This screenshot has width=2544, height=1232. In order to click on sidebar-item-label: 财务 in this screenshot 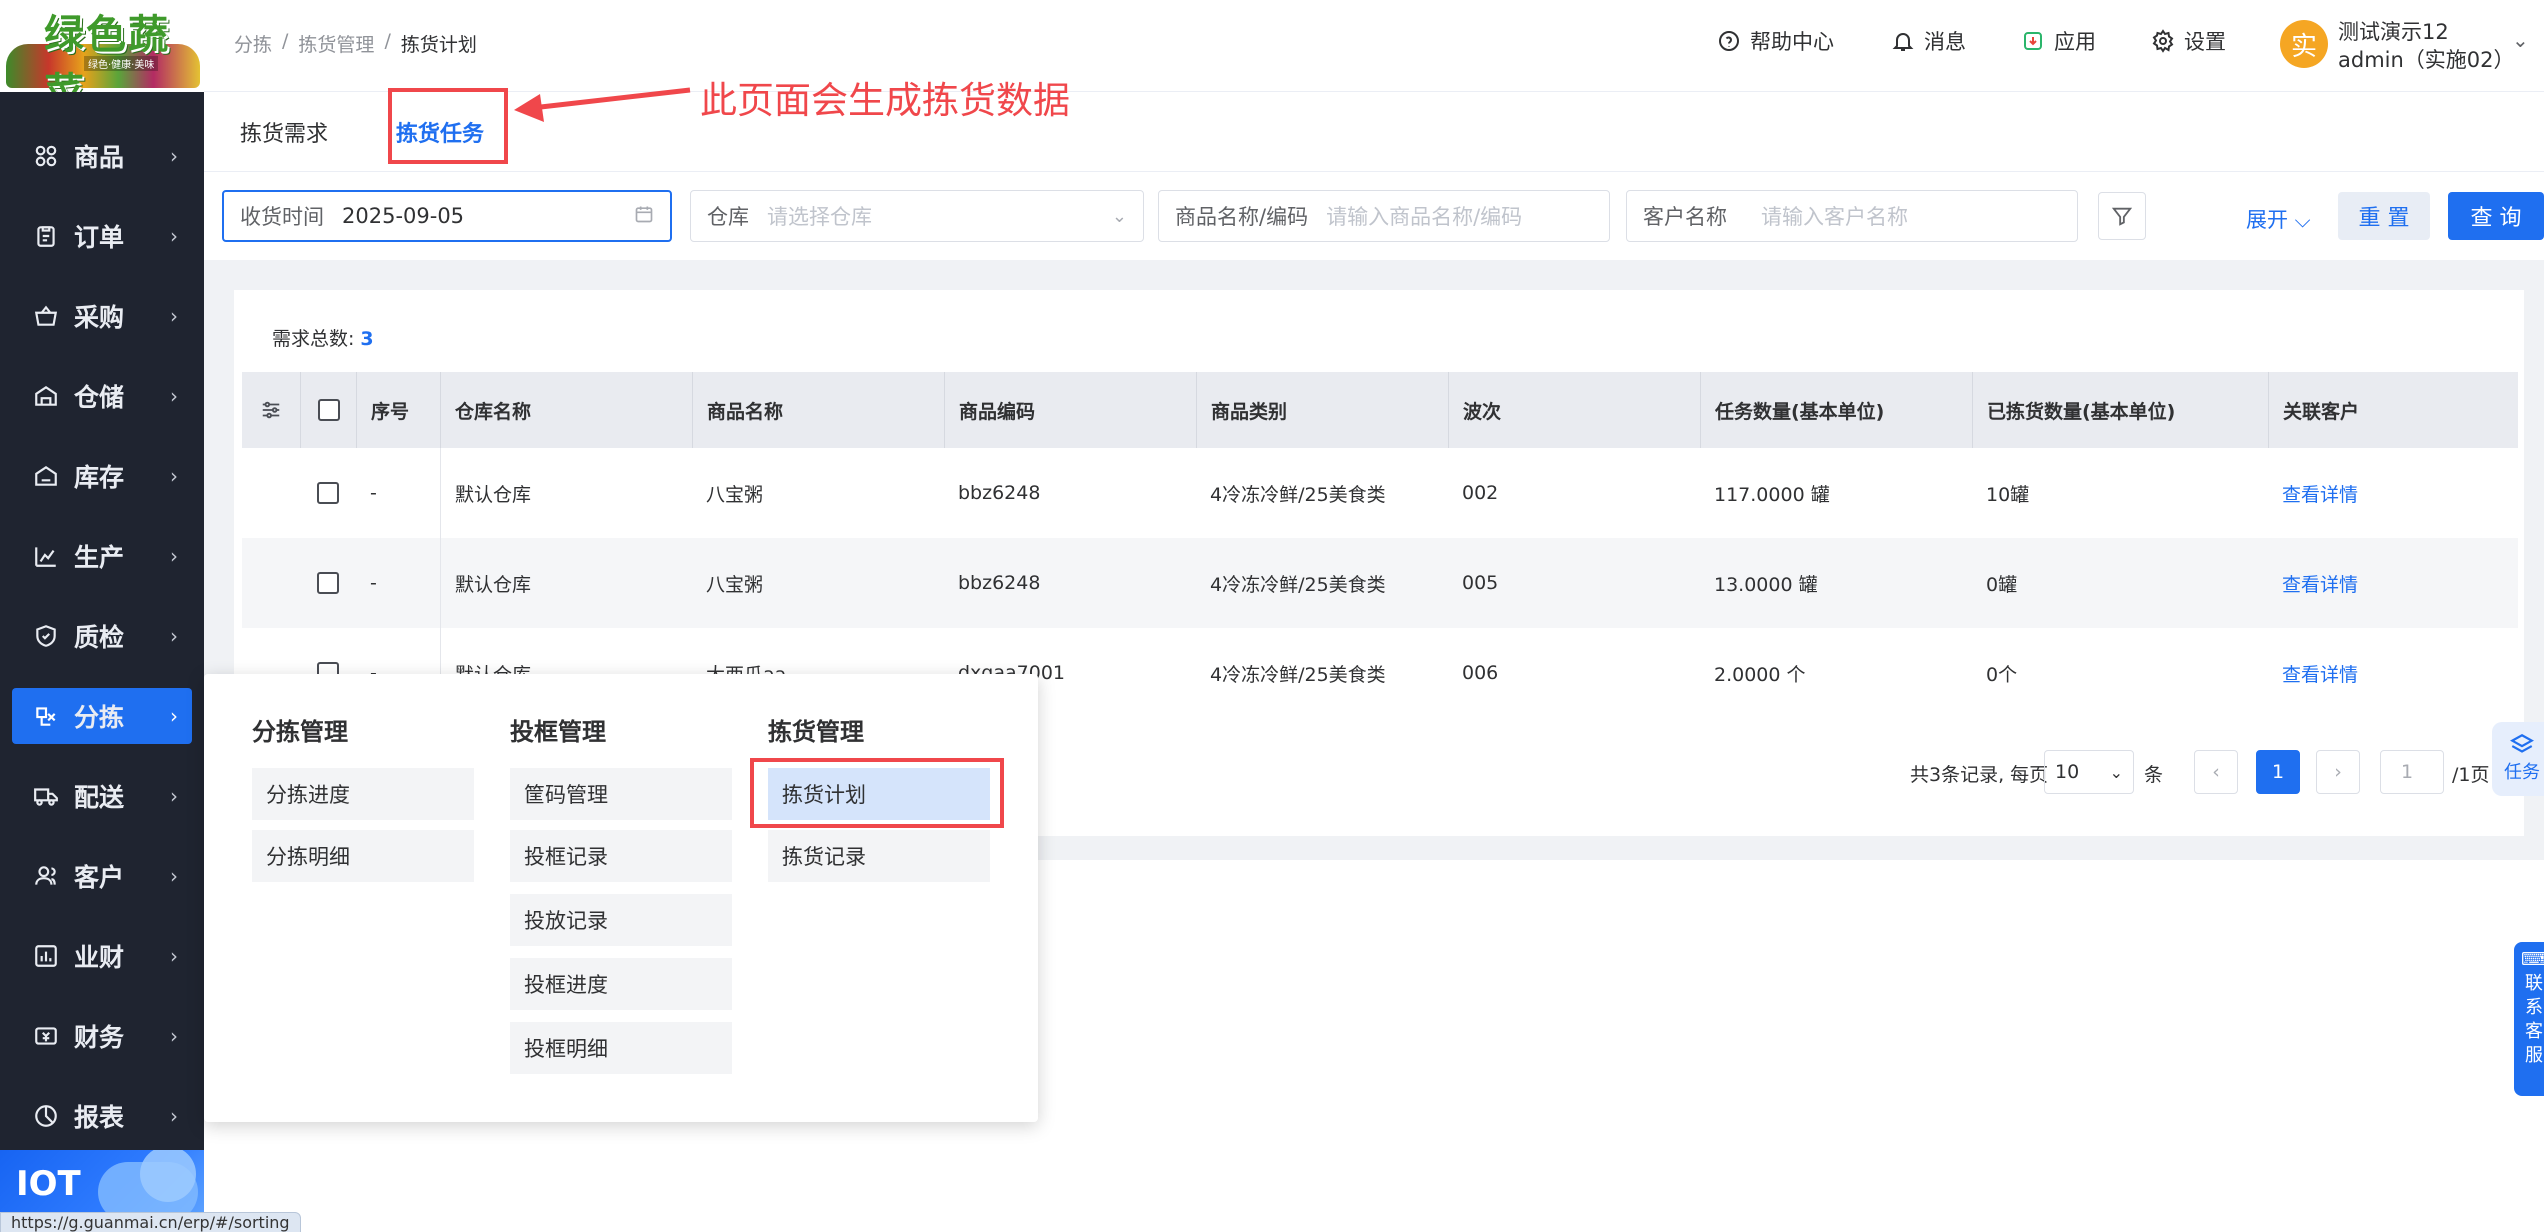, I will do `click(99, 1037)`.